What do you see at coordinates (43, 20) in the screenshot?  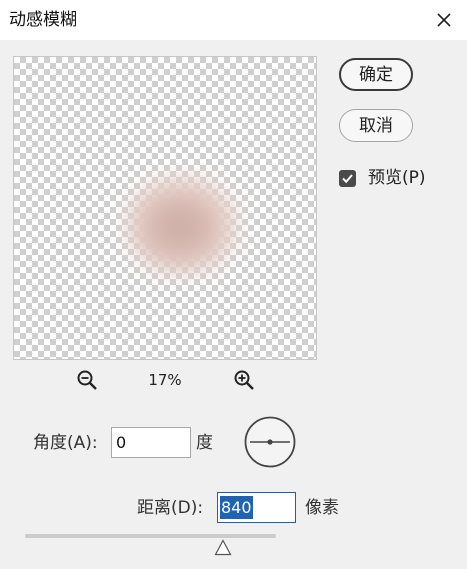 I see `dialog-title: 动感模糊` at bounding box center [43, 20].